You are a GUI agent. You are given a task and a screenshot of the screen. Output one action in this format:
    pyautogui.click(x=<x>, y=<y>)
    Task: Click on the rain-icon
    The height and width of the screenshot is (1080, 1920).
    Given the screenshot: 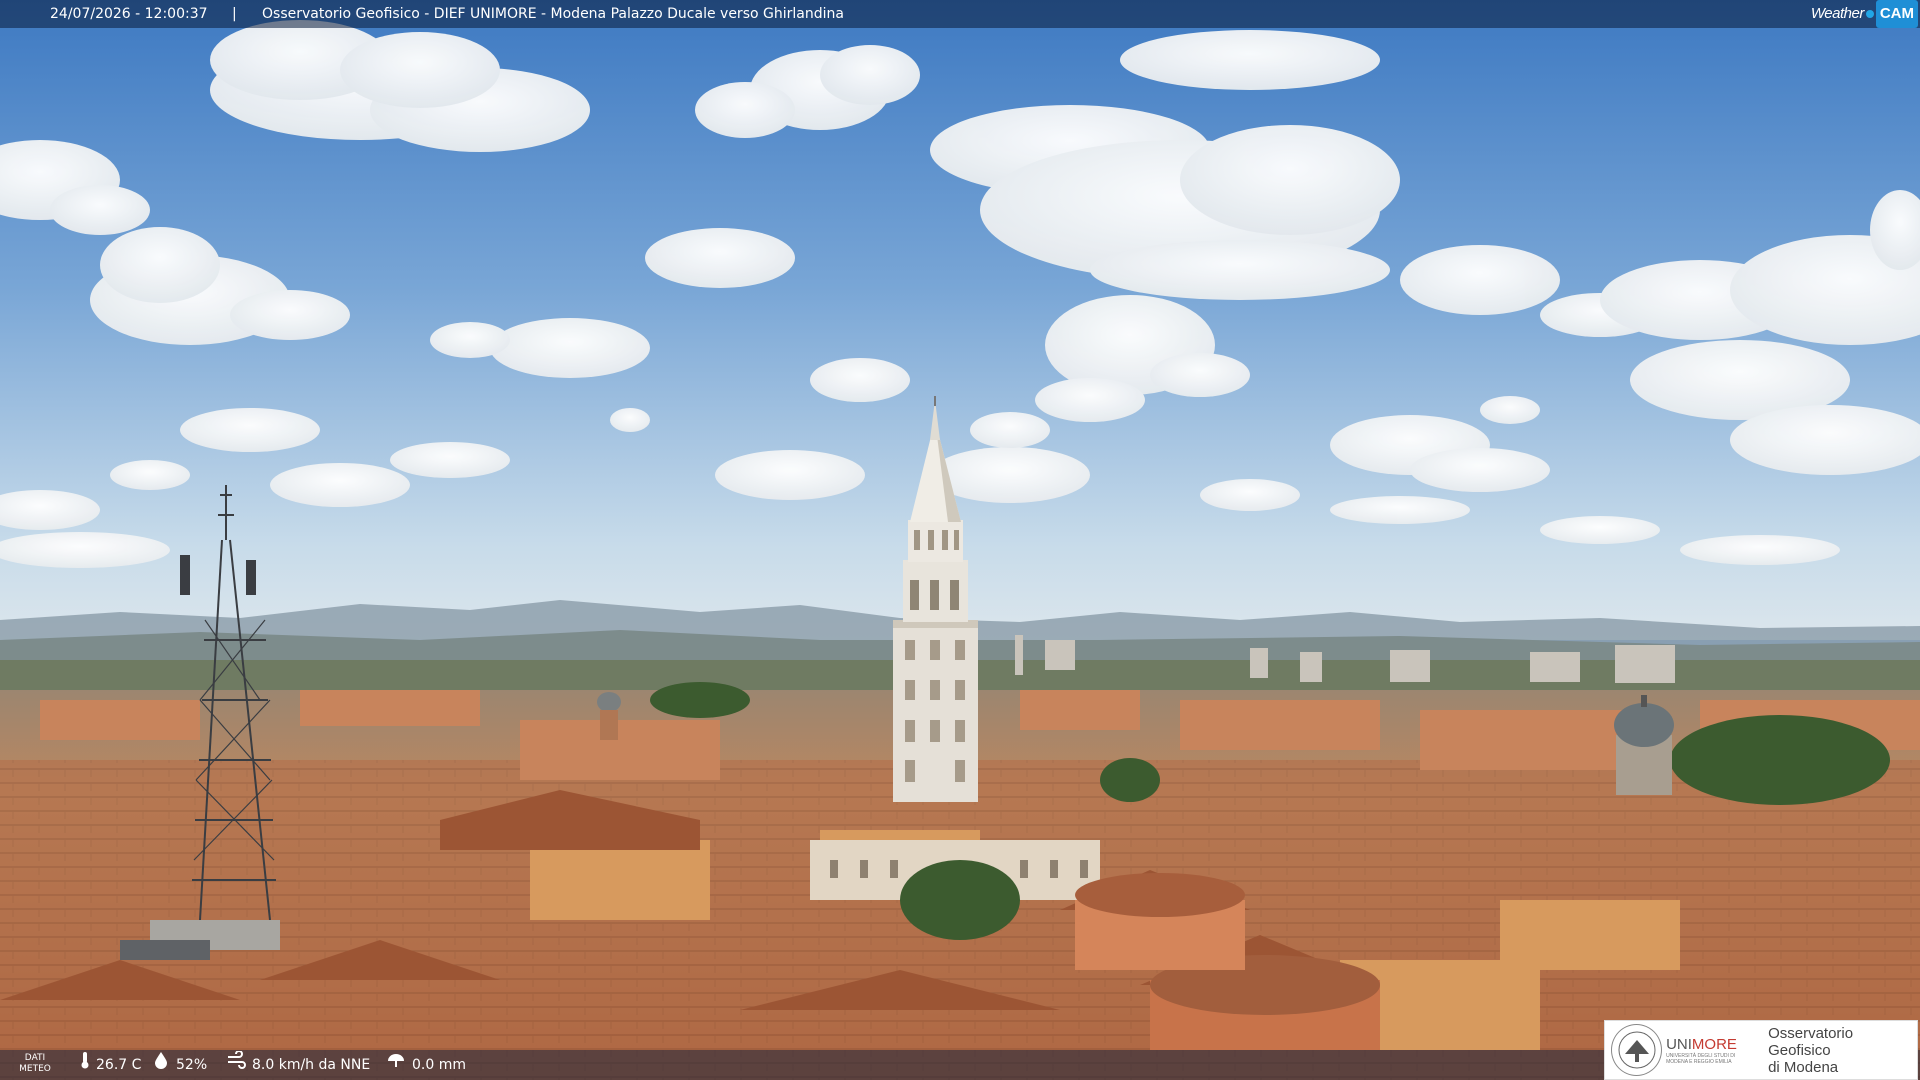 What is the action you would take?
    pyautogui.click(x=396, y=1065)
    